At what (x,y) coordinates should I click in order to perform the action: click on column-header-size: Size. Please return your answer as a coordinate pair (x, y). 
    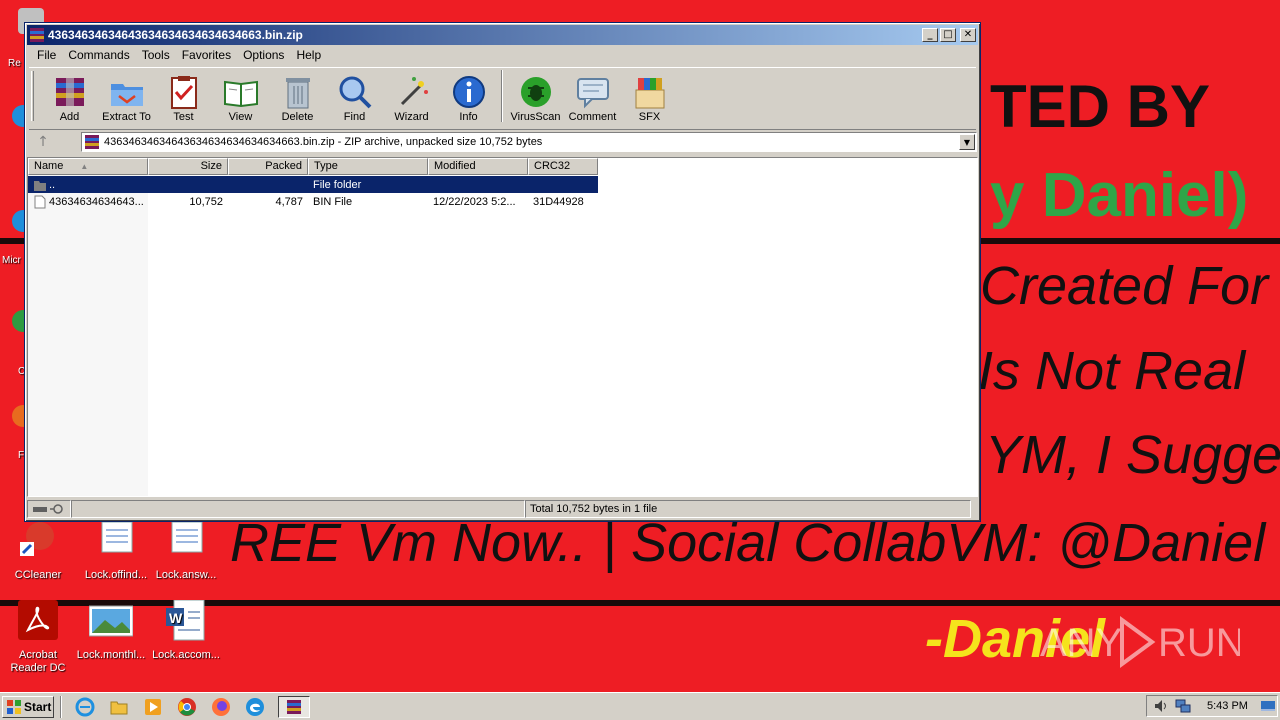
    Looking at the image, I should click on (188, 166).